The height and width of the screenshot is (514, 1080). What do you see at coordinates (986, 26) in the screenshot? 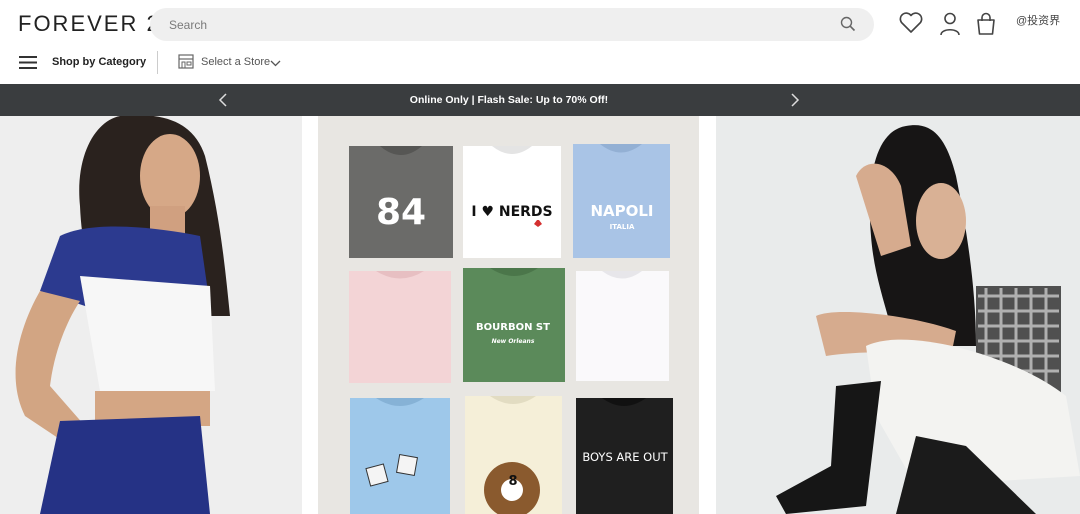
I see `bag-icon` at bounding box center [986, 26].